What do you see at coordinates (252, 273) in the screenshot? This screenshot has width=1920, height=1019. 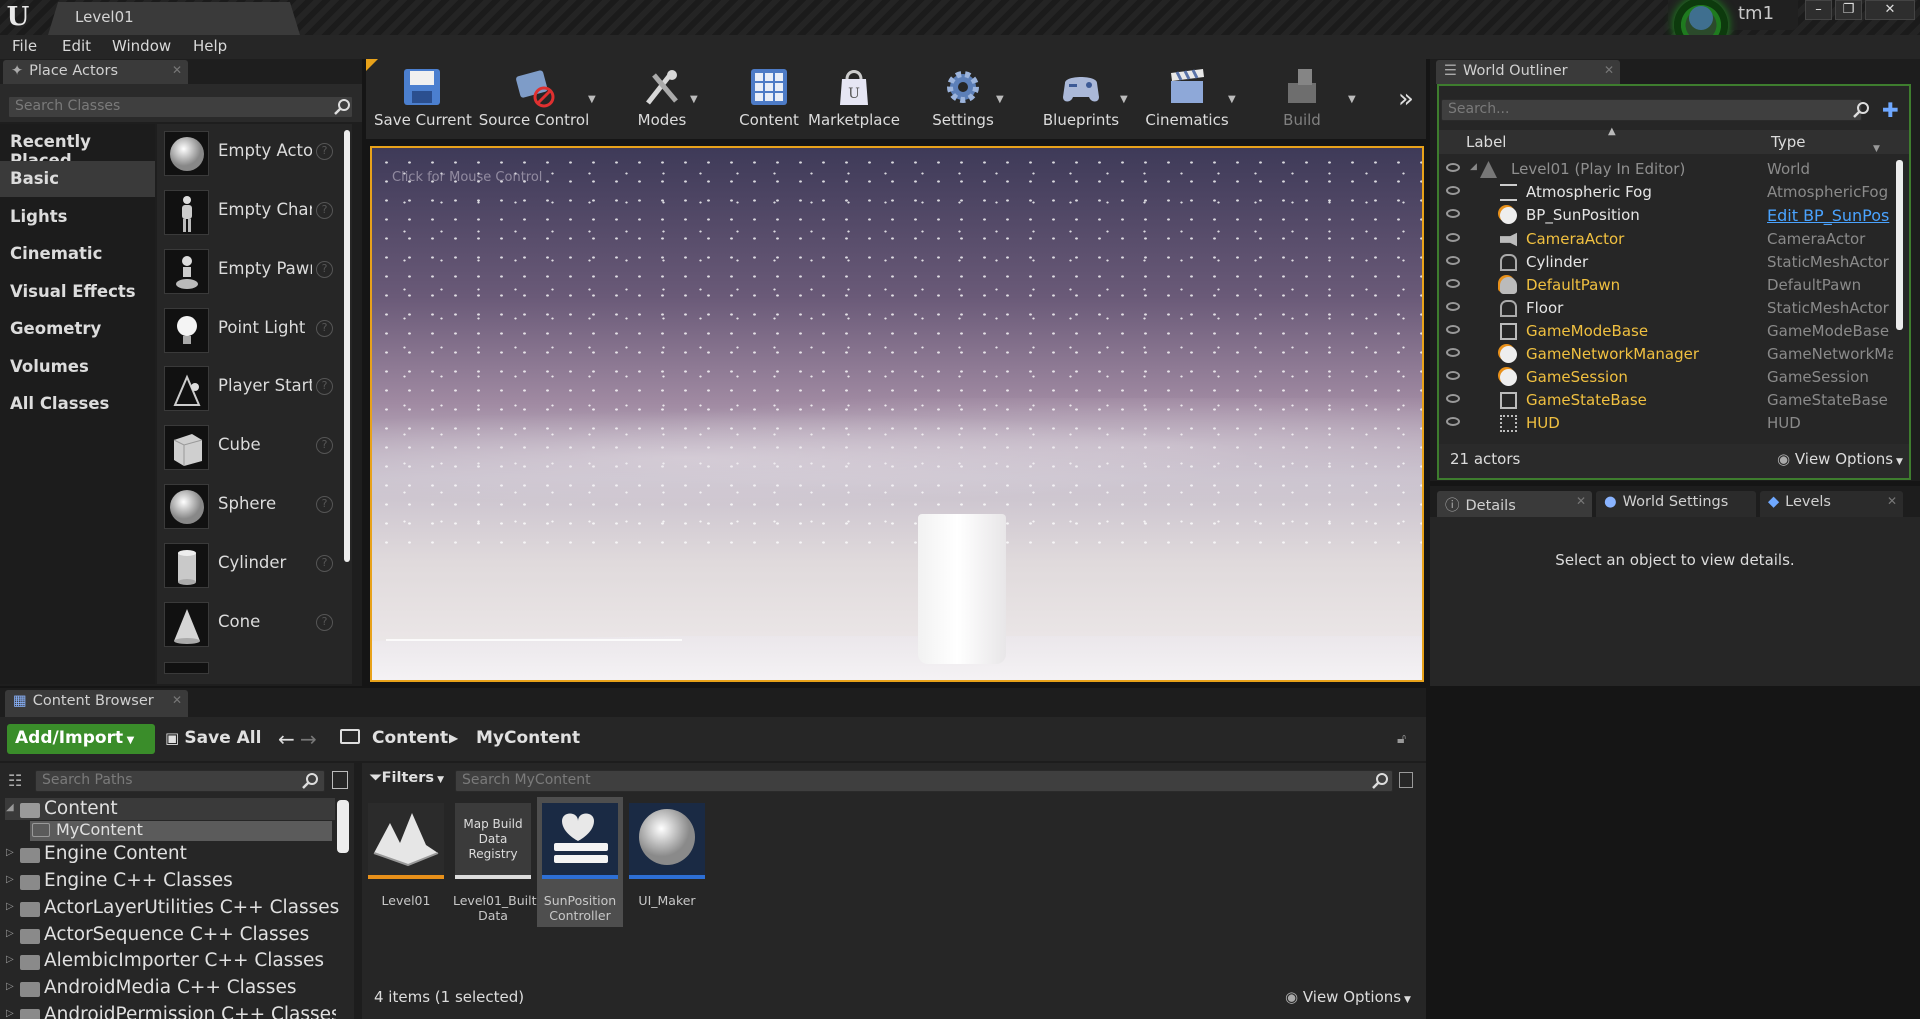 I see `actor-item-empty-pawn: Empty Pawı ?` at bounding box center [252, 273].